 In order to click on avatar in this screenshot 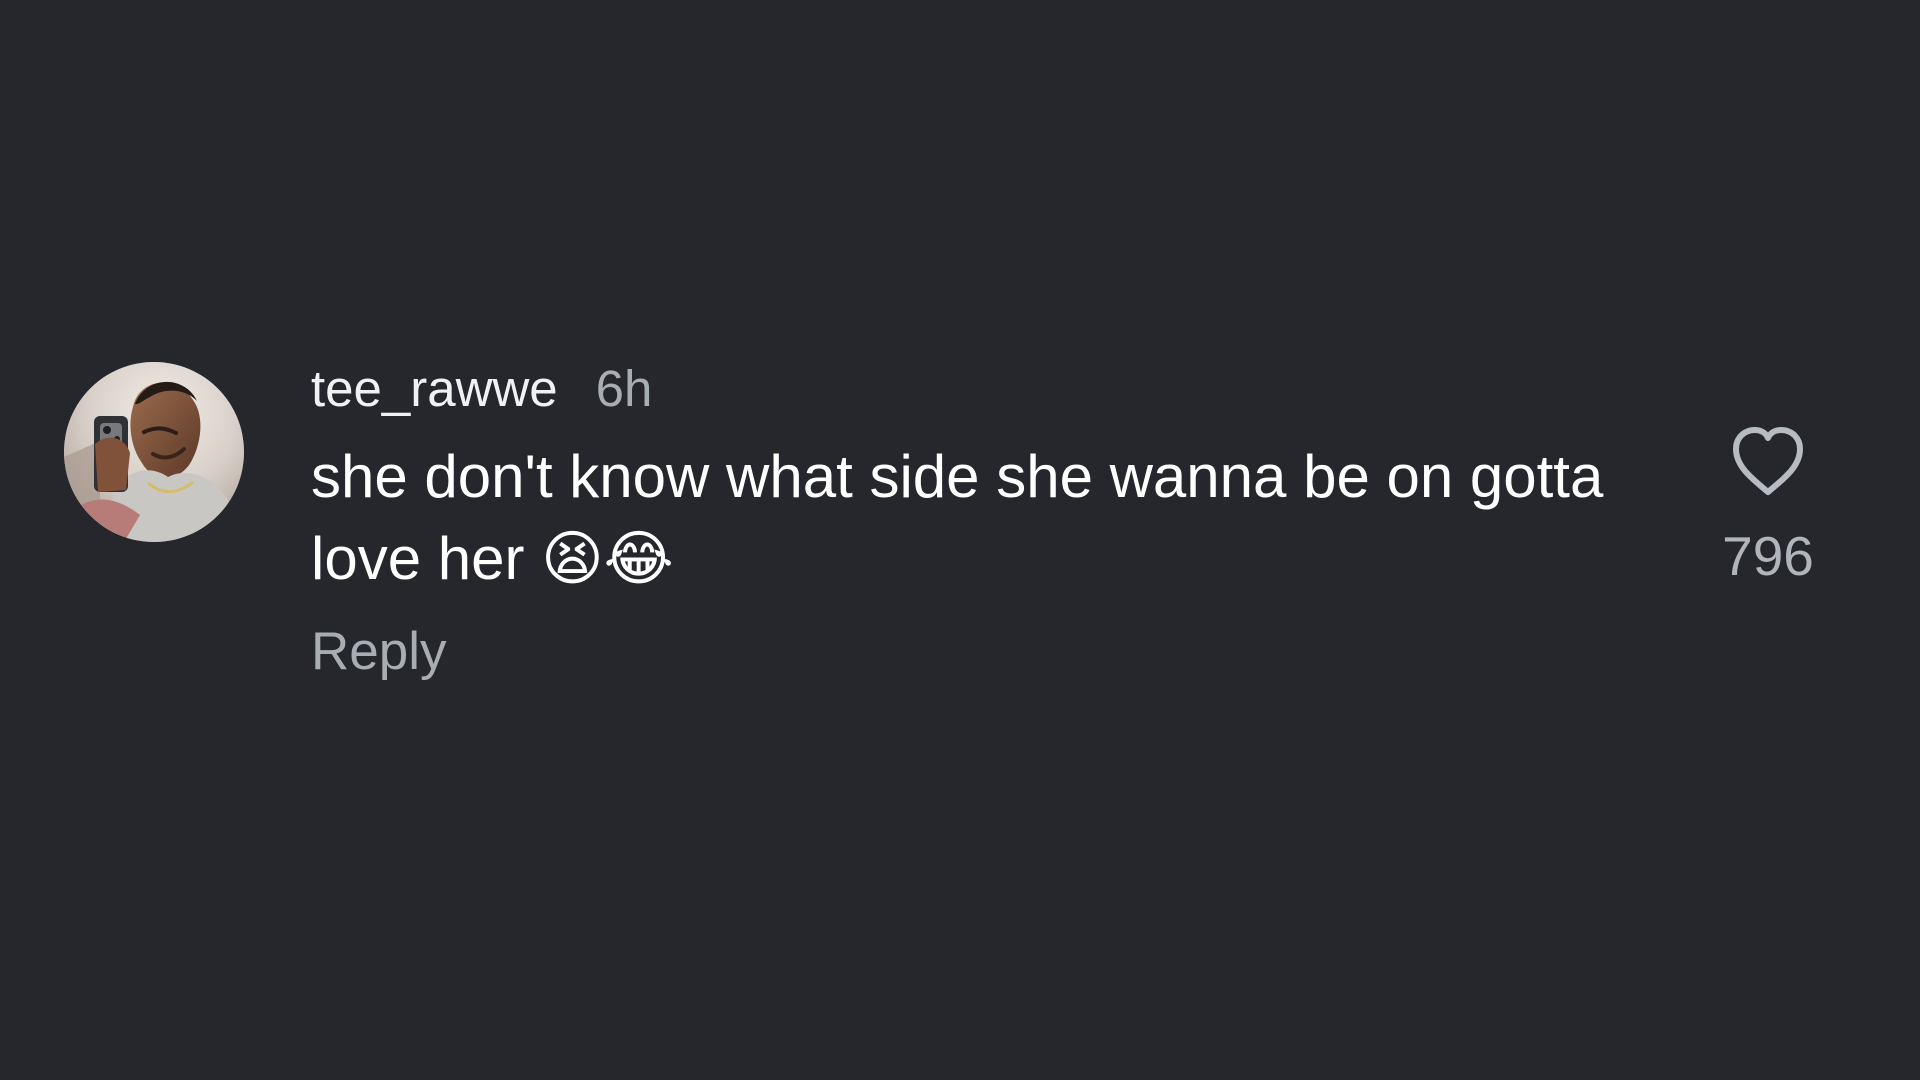, I will do `click(154, 452)`.